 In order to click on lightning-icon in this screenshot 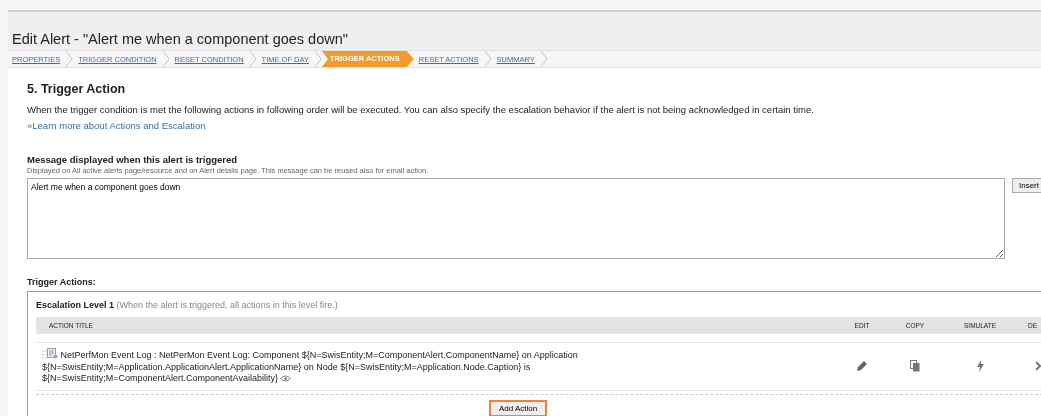, I will do `click(980, 366)`.